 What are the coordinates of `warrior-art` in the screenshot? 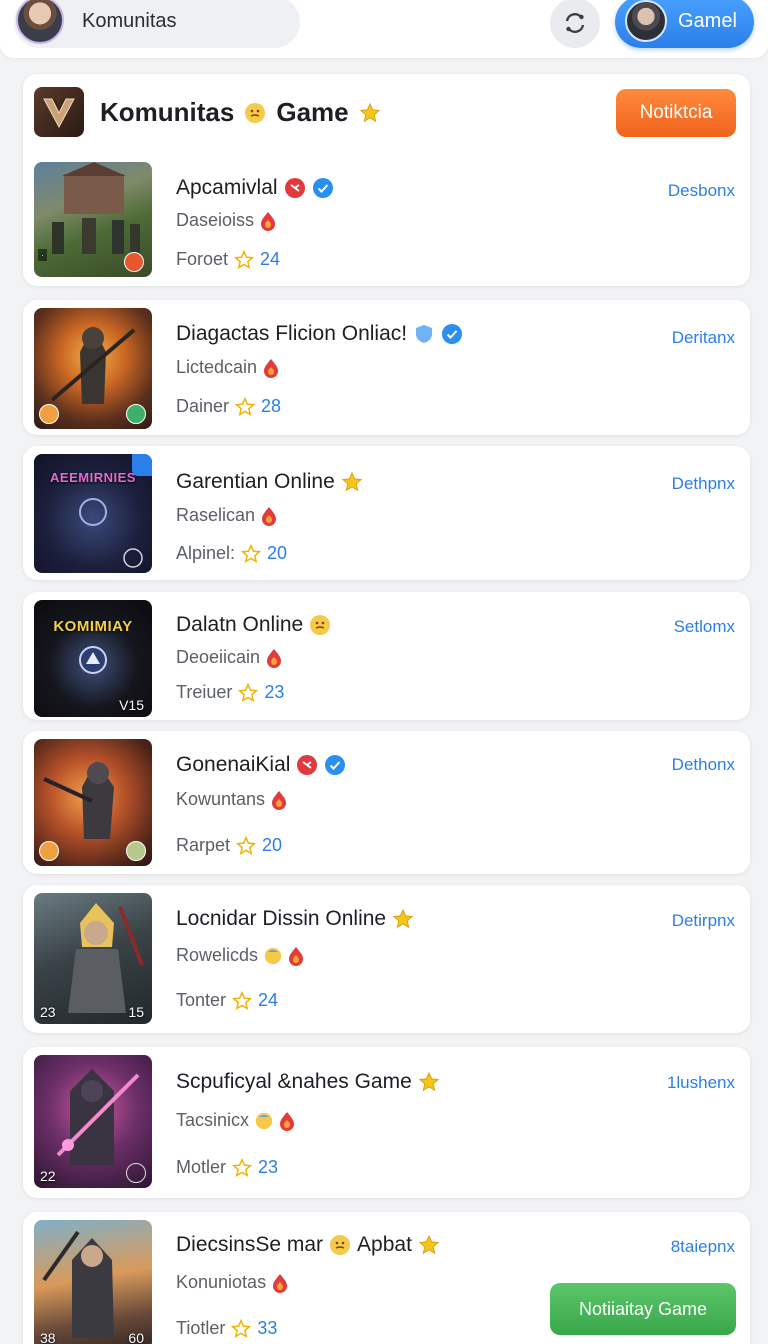 It's located at (78, 1284).